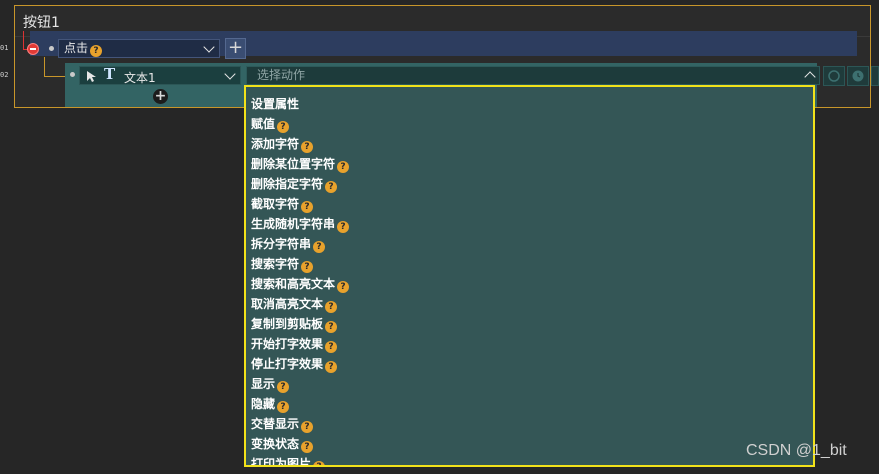  Describe the element at coordinates (275, 204) in the screenshot. I see `option-label: 截取字符` at that location.